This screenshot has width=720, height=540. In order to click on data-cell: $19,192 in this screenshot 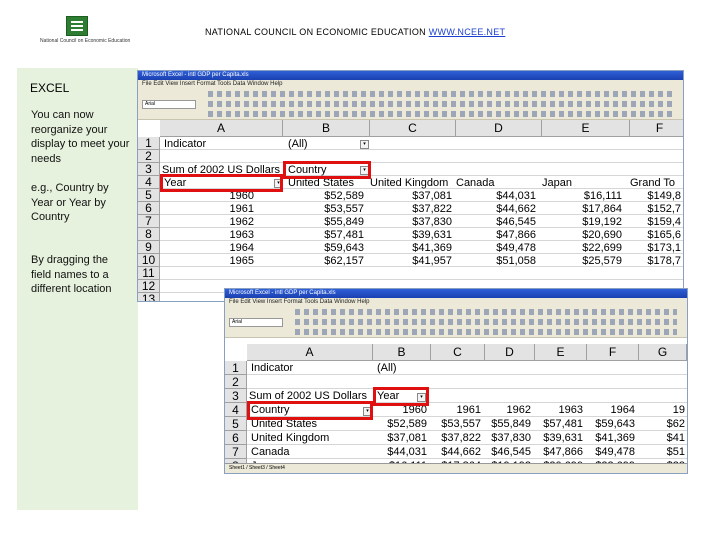, I will do `click(588, 222)`.